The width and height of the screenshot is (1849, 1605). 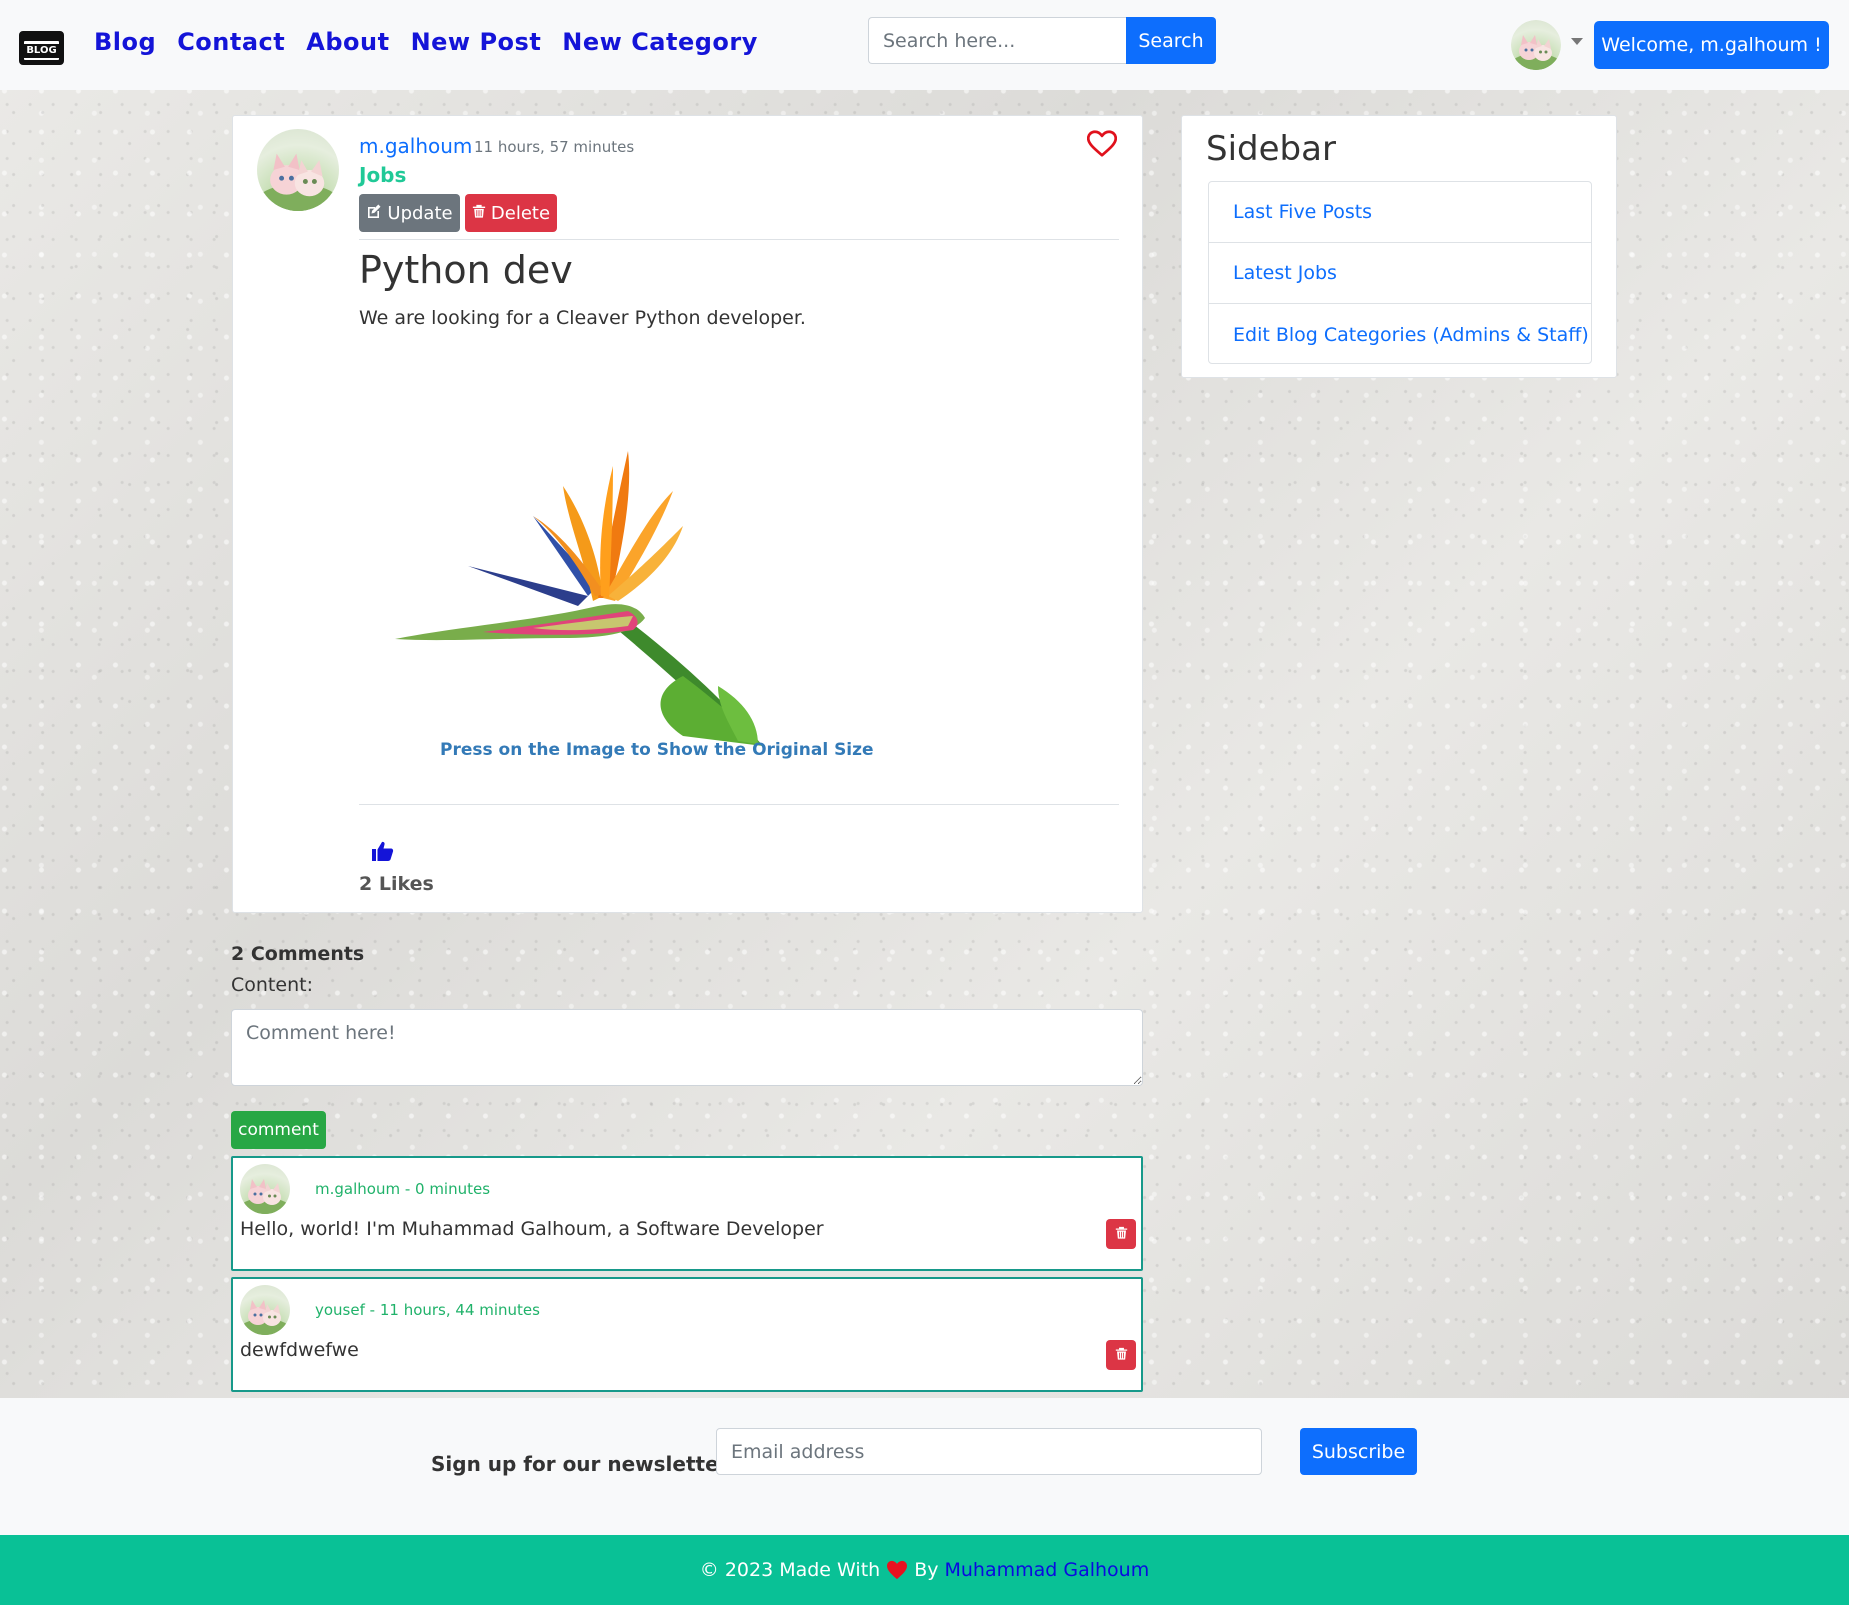 I want to click on footer-prefix: © 2023 Made With, so click(x=790, y=1570).